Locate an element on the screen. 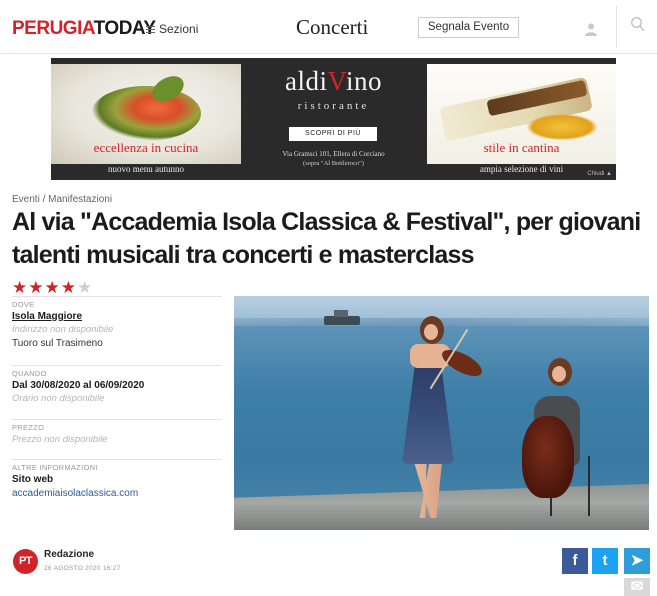 Image resolution: width=657 pixels, height=596 pixels. author-name: Redazione is located at coordinates (69, 554).